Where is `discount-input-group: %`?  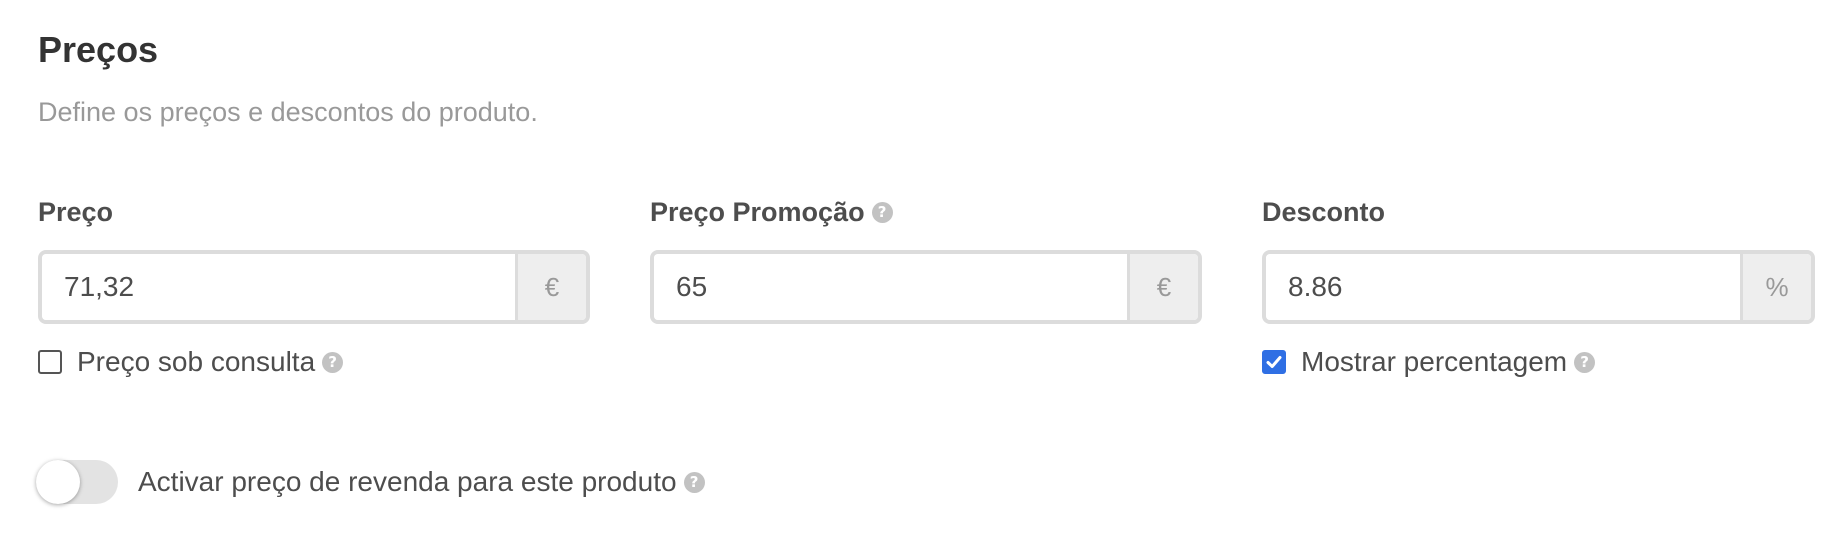
discount-input-group: % is located at coordinates (1538, 287).